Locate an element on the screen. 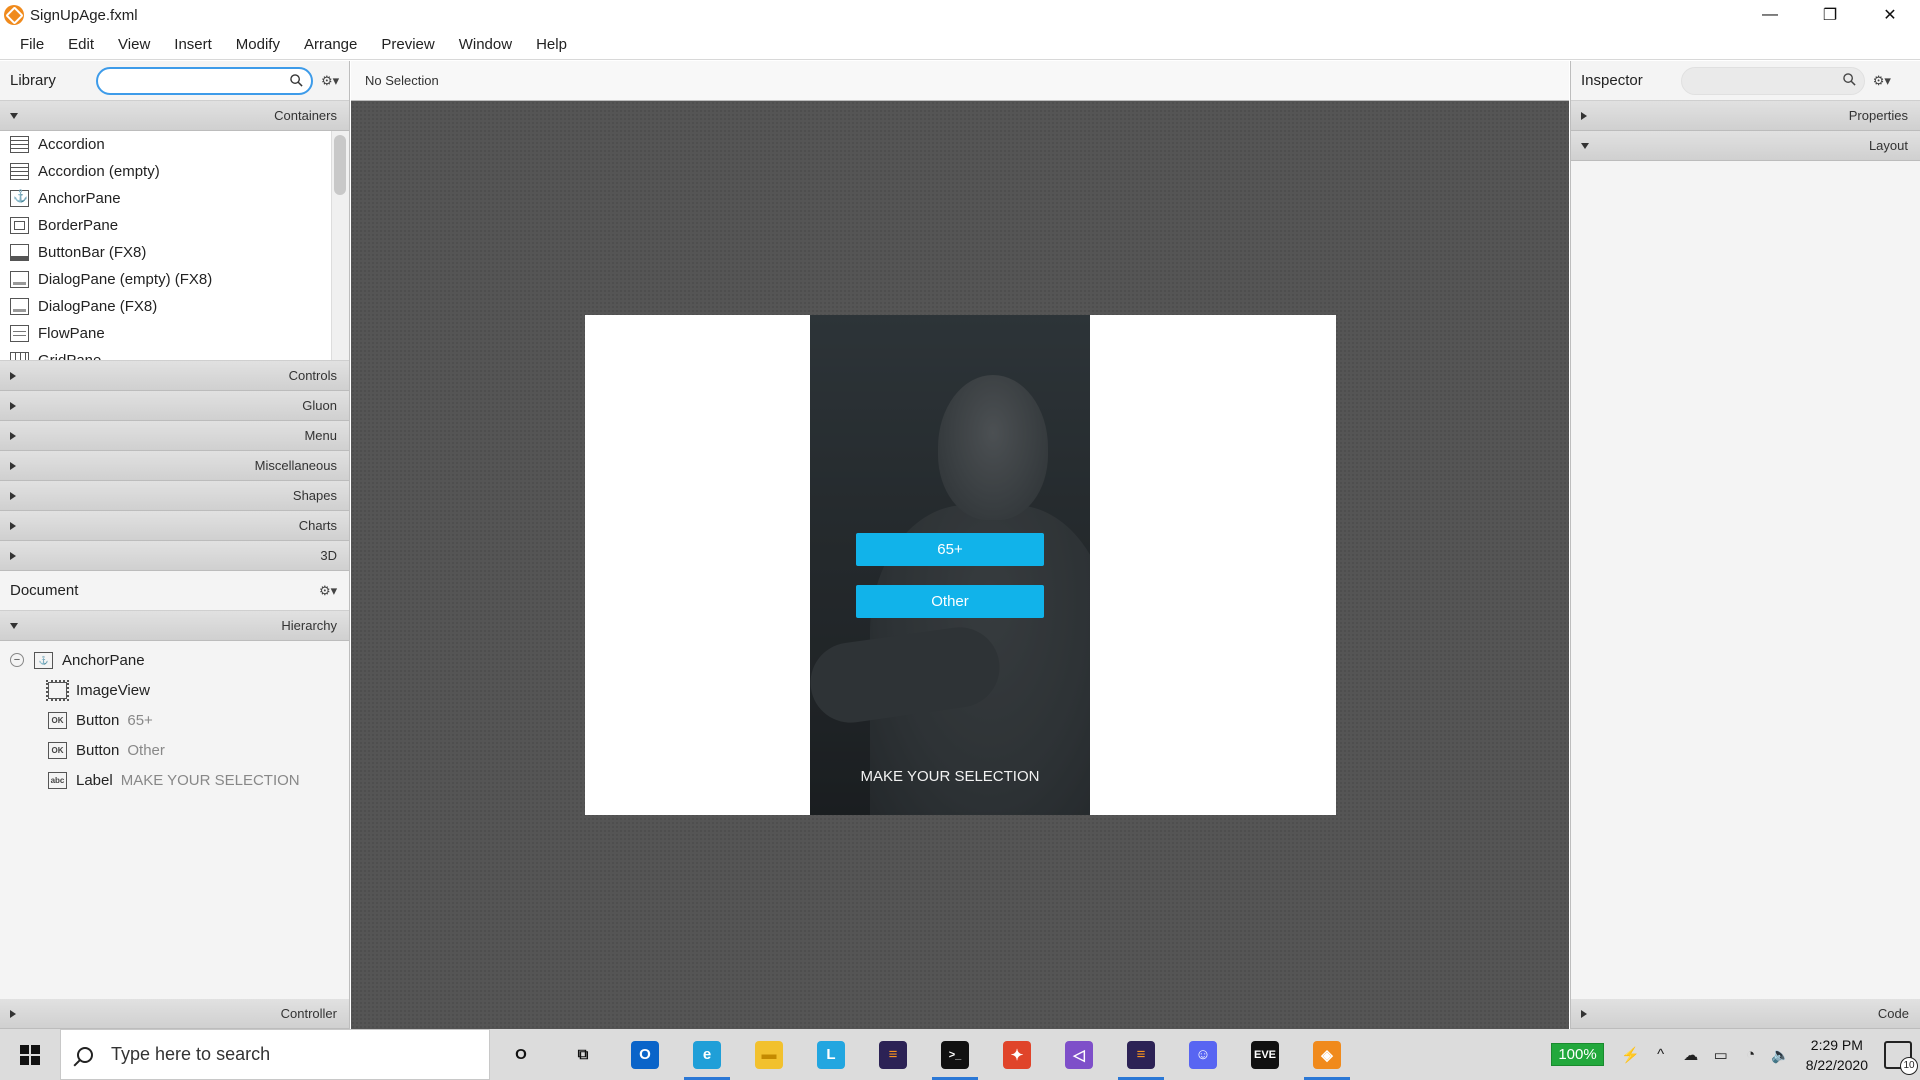 Image resolution: width=1920 pixels, height=1080 pixels. taskbar-app: L is located at coordinates (831, 1054).